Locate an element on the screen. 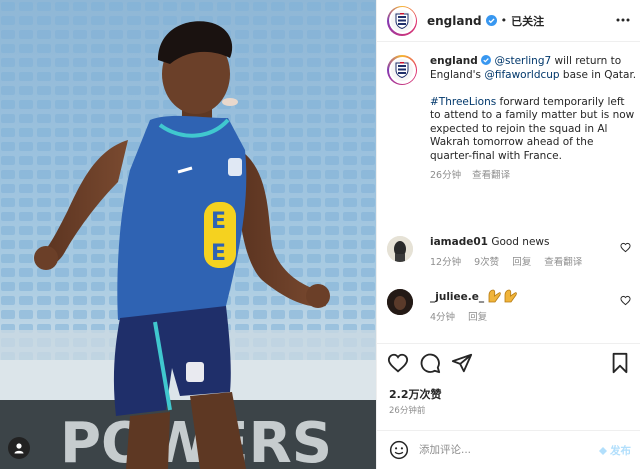 The width and height of the screenshot is (640, 469). account-avatar is located at coordinates (402, 20).